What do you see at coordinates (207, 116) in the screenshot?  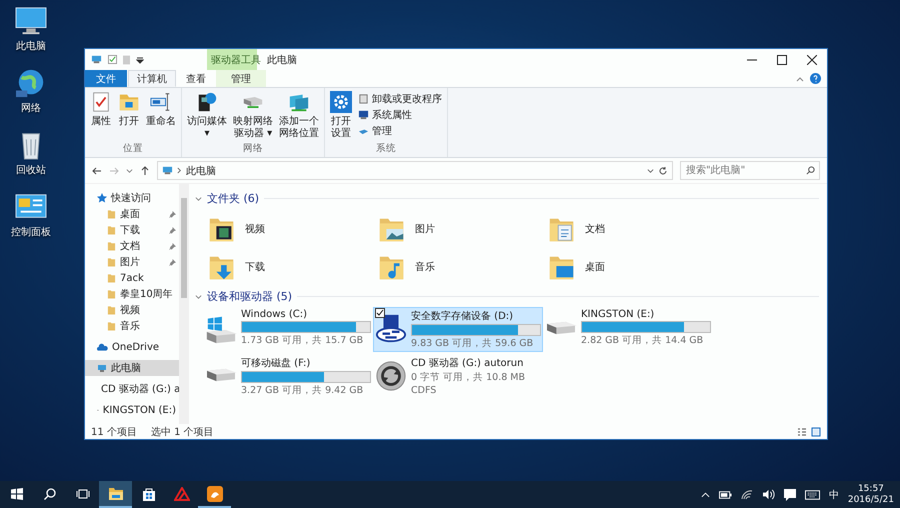 I see `ribbon-button: 访问媒体 ▾` at bounding box center [207, 116].